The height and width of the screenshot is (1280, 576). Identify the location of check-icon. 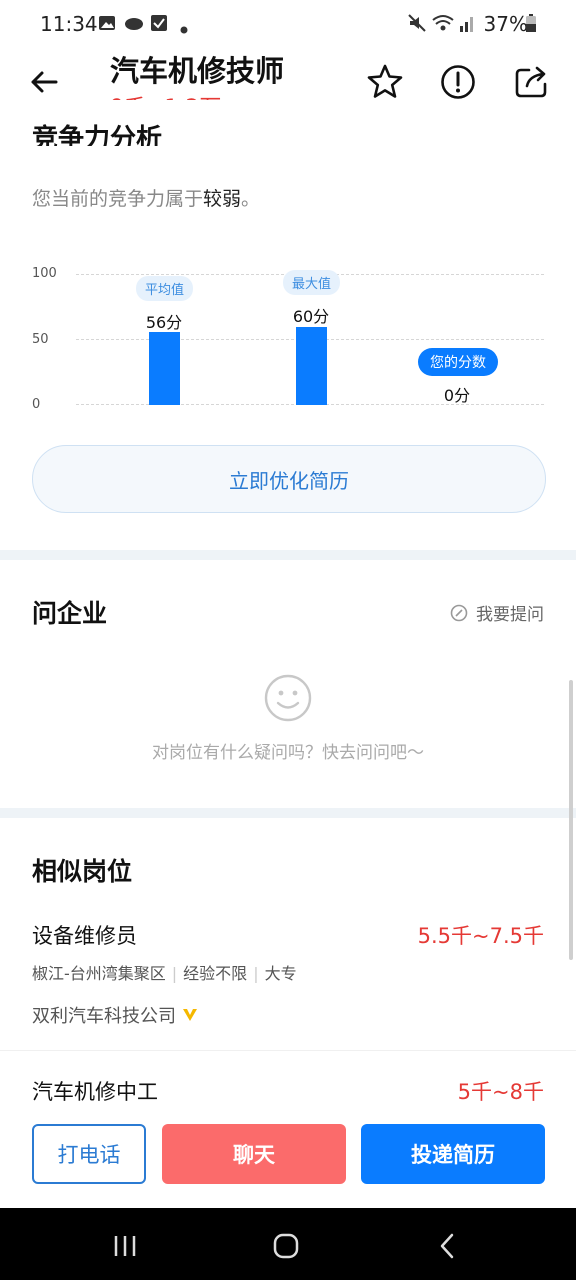
(159, 25).